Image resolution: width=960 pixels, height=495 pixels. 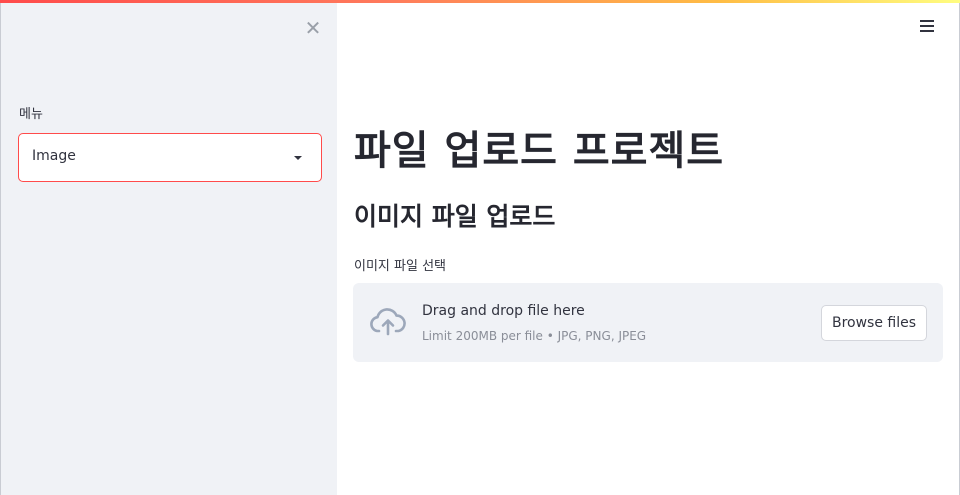 I want to click on page-title: 파일 업로드 프로젝트, so click(x=539, y=151).